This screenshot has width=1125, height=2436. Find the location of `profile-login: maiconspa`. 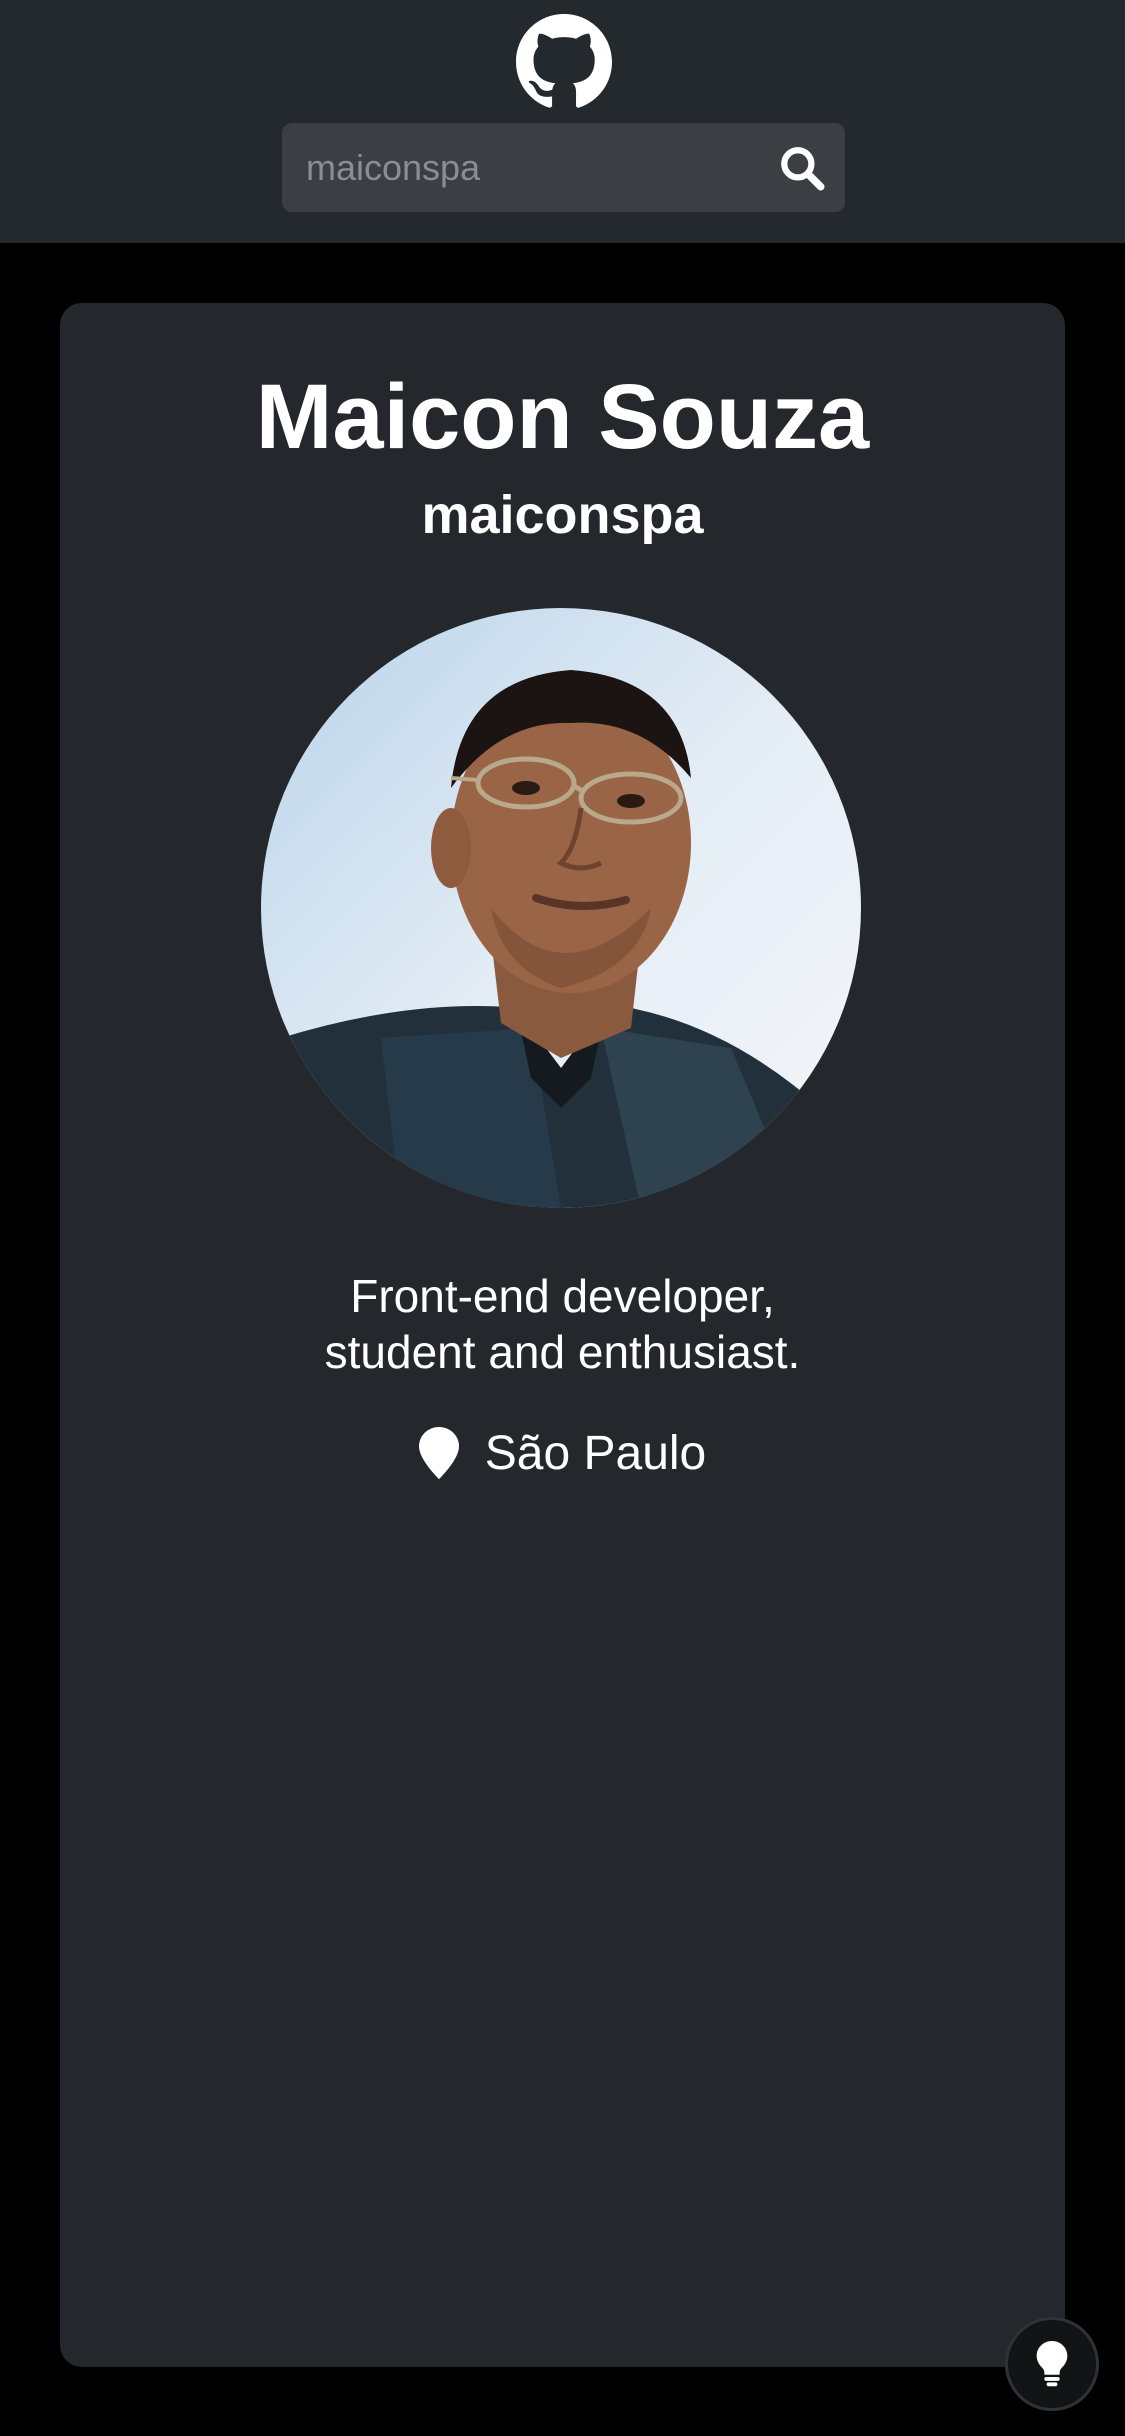

profile-login: maiconspa is located at coordinates (562, 515).